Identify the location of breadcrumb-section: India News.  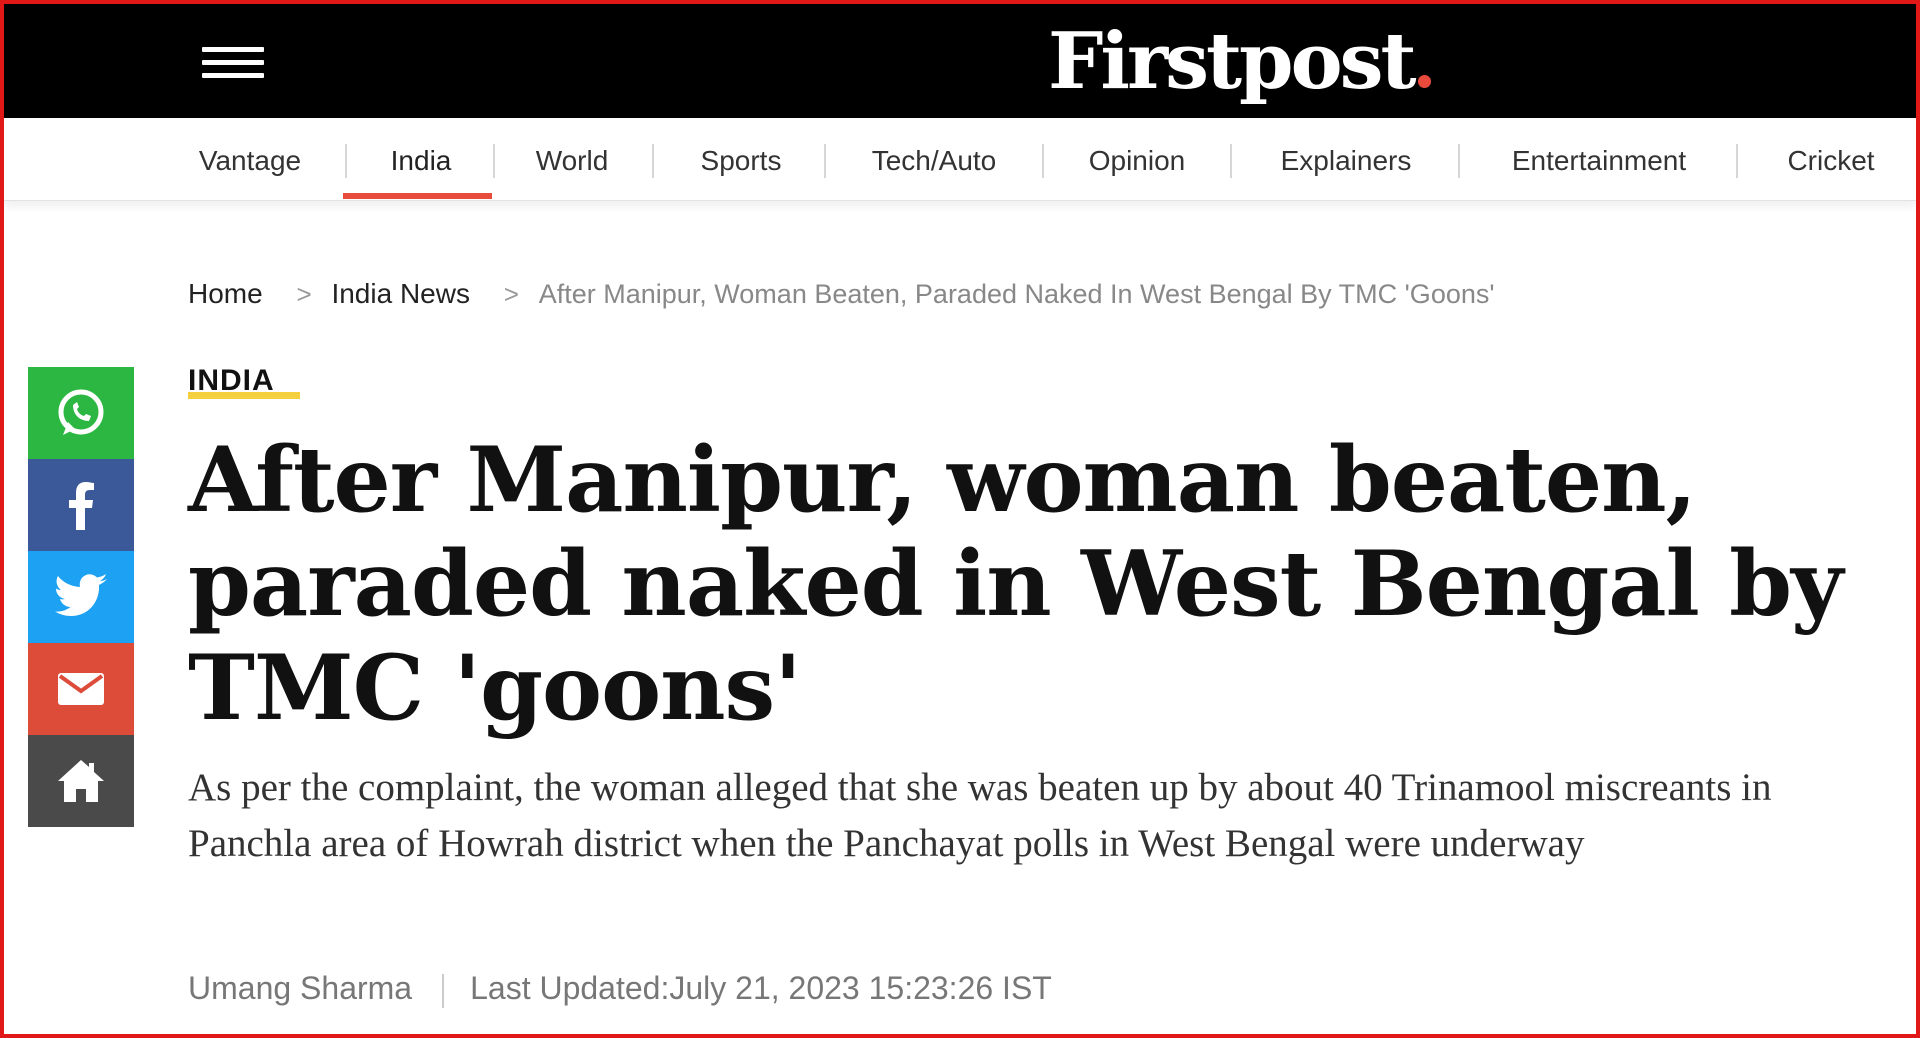
(400, 293).